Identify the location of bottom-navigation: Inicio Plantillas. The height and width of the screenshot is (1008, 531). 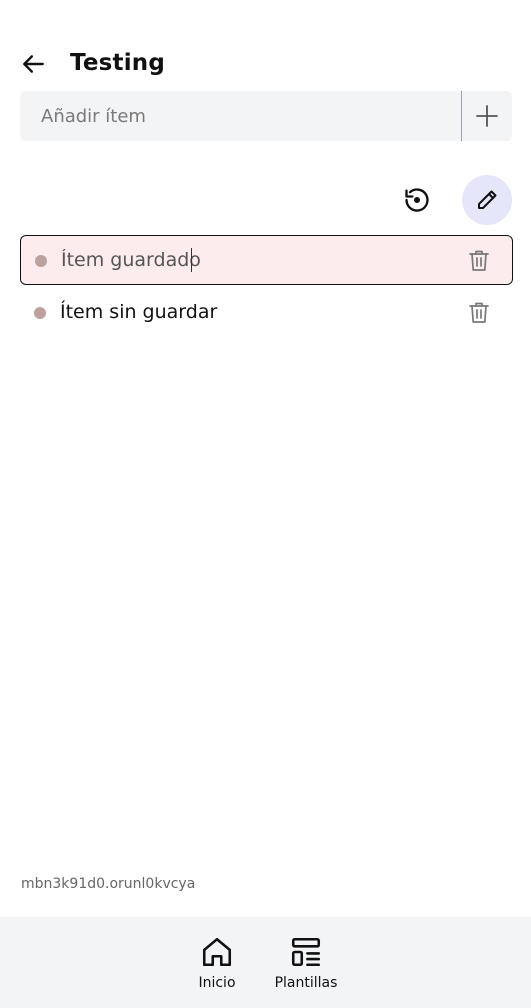
(265, 962).